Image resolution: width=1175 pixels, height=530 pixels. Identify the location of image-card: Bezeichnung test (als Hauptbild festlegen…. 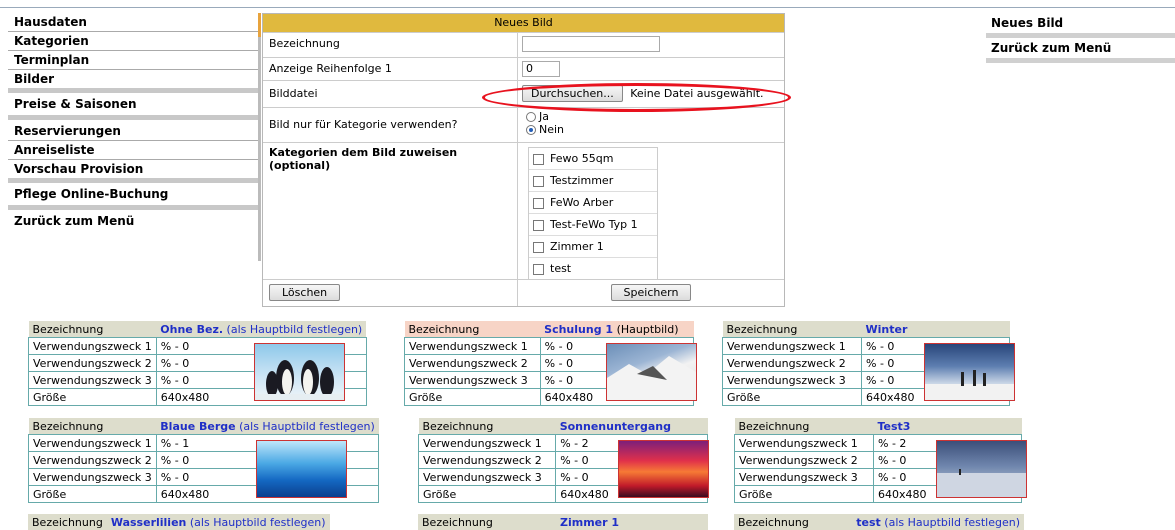
(879, 522).